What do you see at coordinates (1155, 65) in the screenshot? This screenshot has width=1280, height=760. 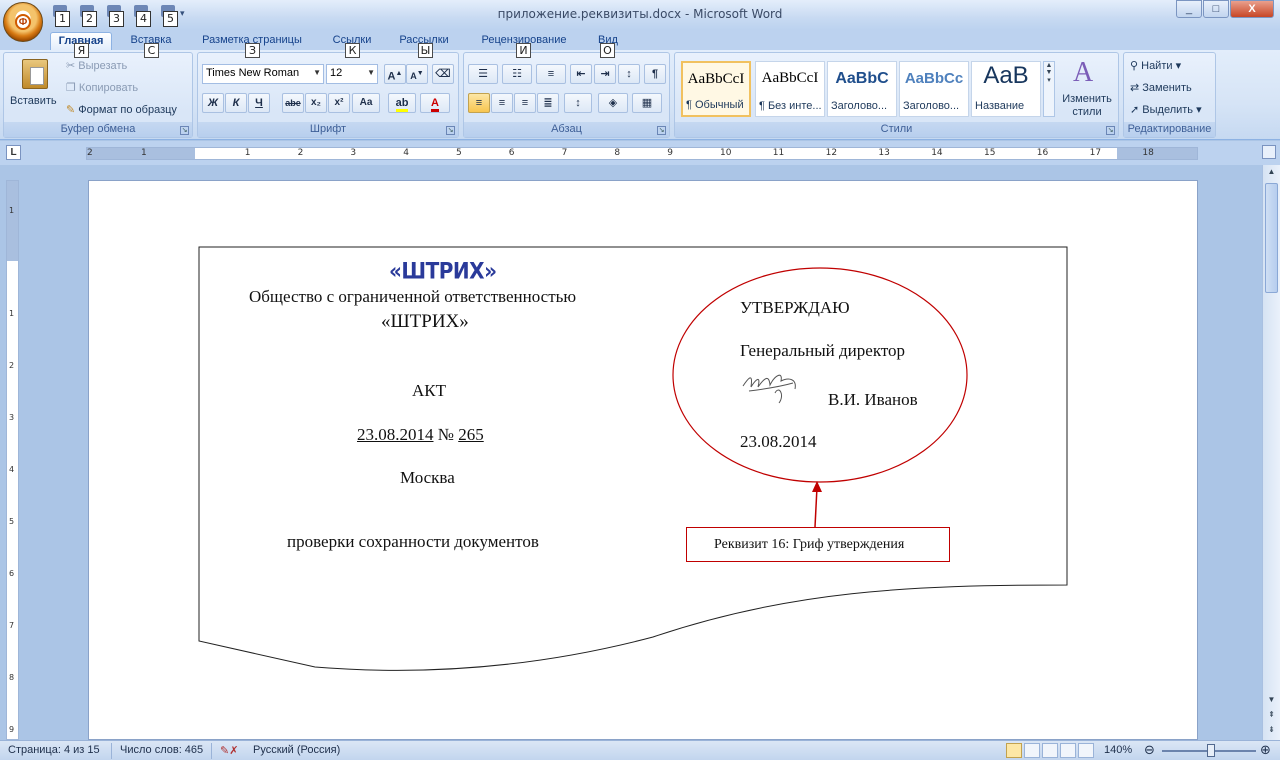 I see `find-button: ⚲ Найти ▾` at bounding box center [1155, 65].